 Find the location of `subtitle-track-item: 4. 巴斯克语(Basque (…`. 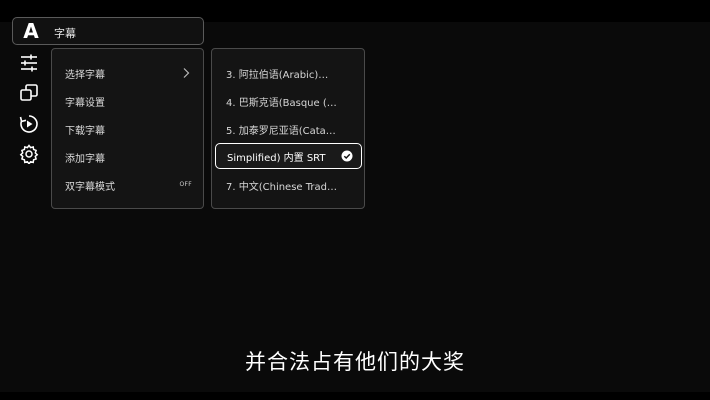

subtitle-track-item: 4. 巴斯克语(Basque (… is located at coordinates (288, 101).